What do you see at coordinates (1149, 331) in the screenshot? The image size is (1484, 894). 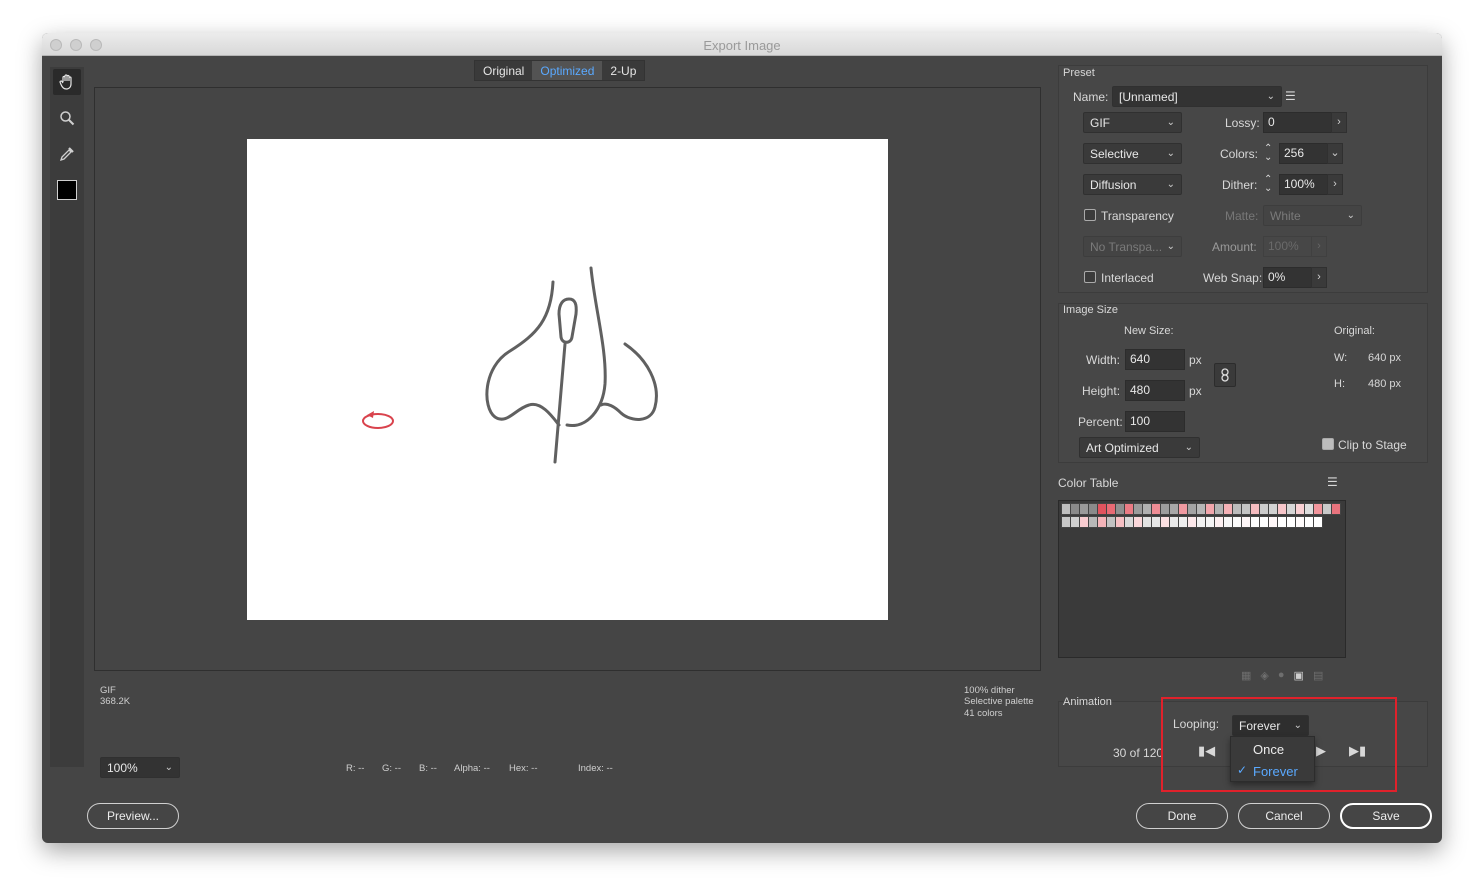 I see `new-size-label: New Size:` at bounding box center [1149, 331].